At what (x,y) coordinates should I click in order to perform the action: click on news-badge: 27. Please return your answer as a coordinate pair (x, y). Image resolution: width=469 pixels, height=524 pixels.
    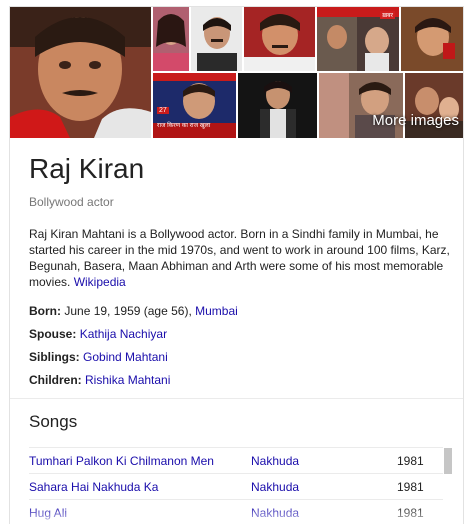
    Looking at the image, I should click on (163, 110).